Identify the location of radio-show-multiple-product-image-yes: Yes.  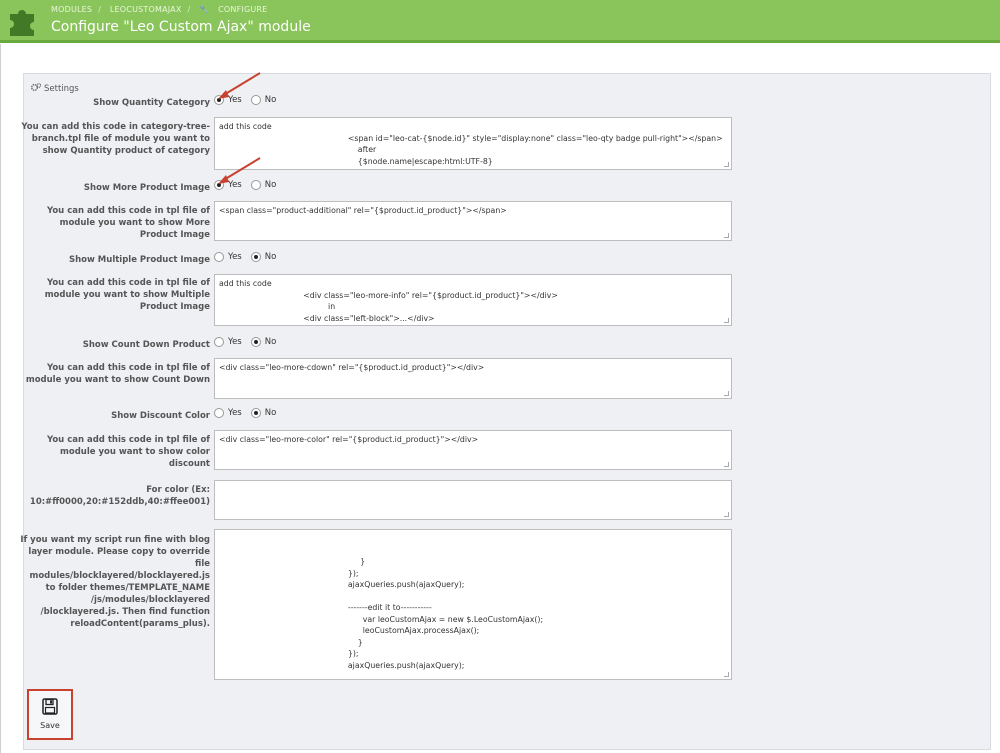
(228, 257).